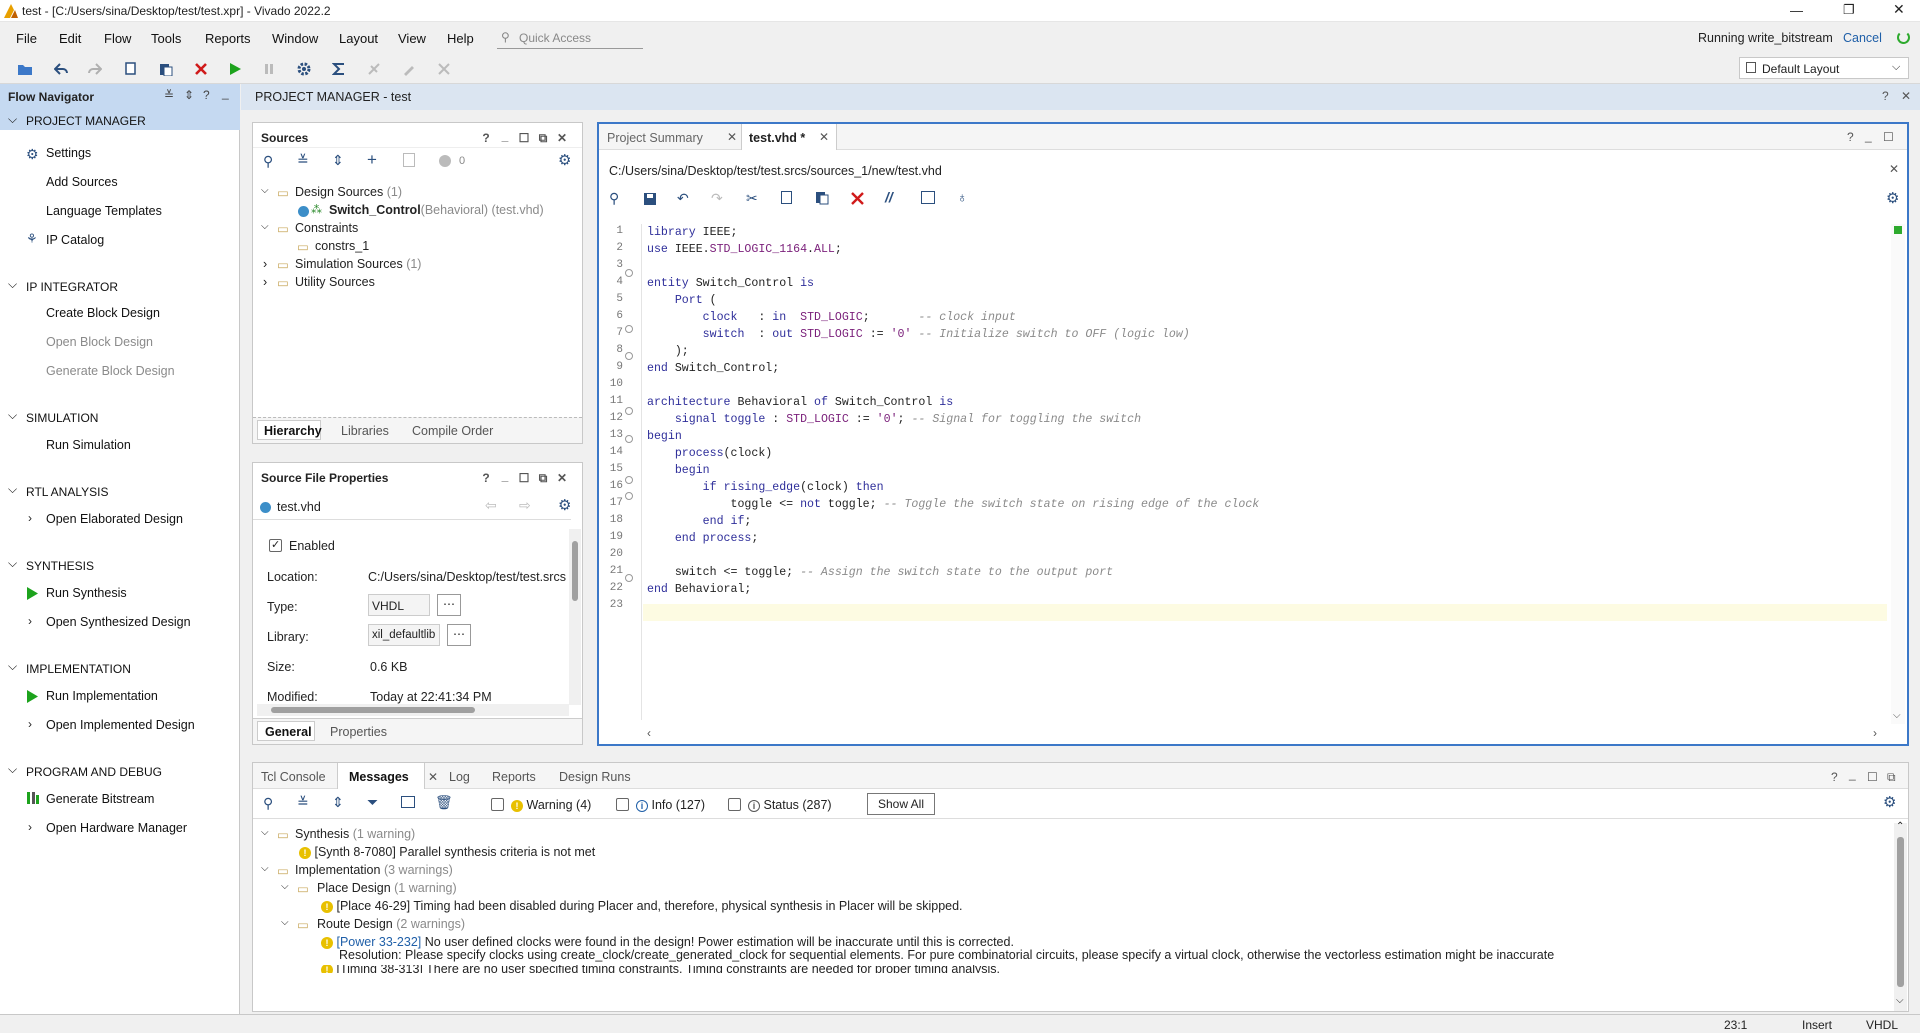  I want to click on nav-generate-block-design: Generate Block Design, so click(110, 371).